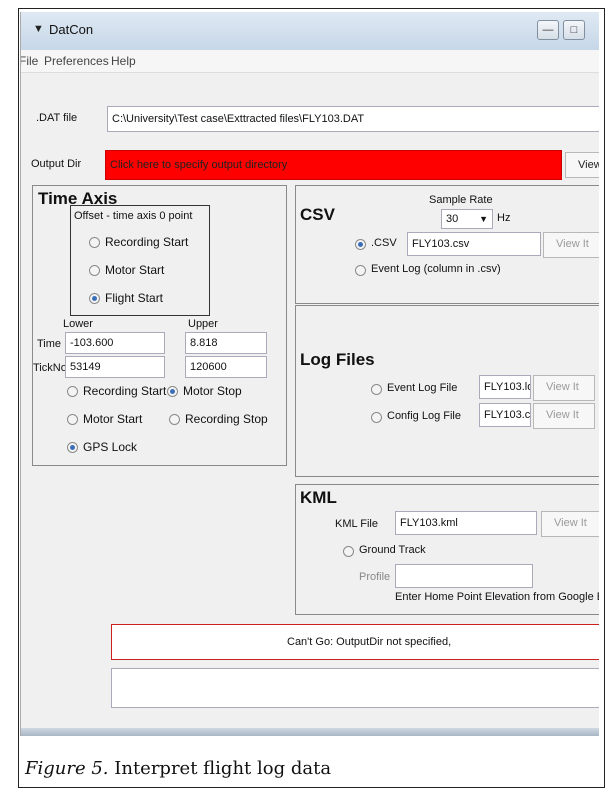 Image resolution: width=613 pixels, height=795 pixels. What do you see at coordinates (582, 165) in the screenshot?
I see `output-dir-view-button: View` at bounding box center [582, 165].